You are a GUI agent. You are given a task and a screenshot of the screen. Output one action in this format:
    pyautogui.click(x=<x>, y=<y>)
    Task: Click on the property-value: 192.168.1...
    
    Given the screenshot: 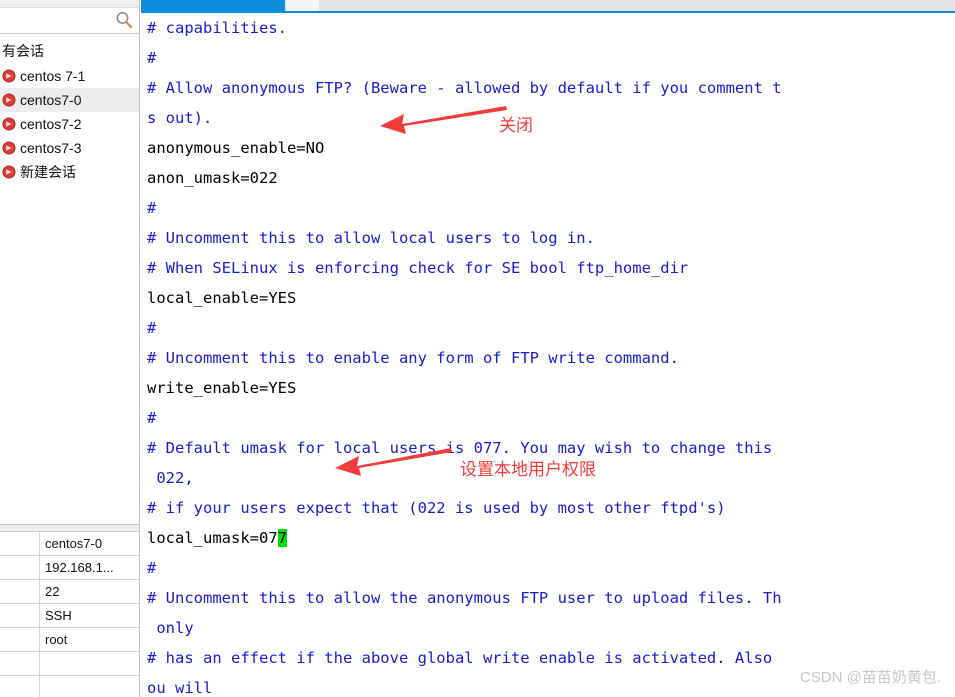 What is the action you would take?
    pyautogui.click(x=79, y=567)
    